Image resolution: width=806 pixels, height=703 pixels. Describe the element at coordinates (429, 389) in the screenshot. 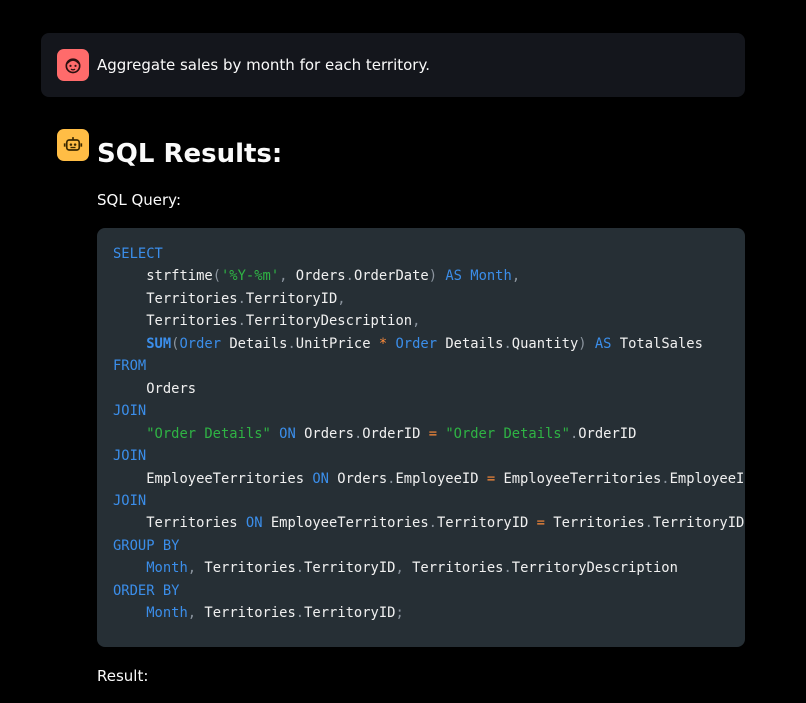

I see `code-line: Orders` at that location.